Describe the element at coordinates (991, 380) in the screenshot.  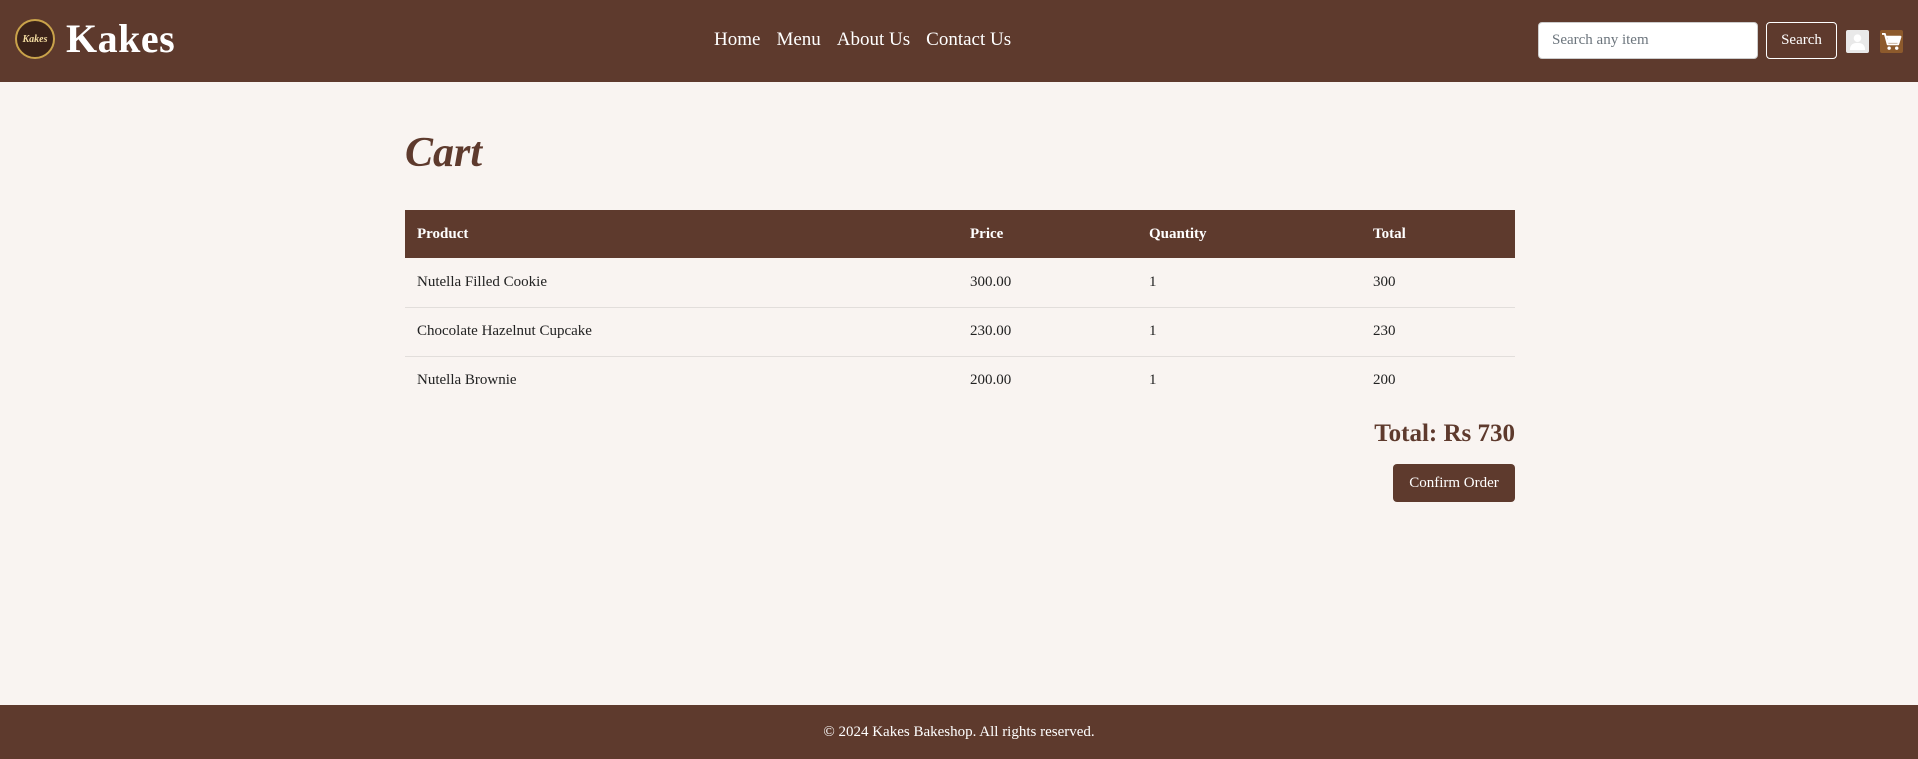
I see `cell-price: 200.00` at that location.